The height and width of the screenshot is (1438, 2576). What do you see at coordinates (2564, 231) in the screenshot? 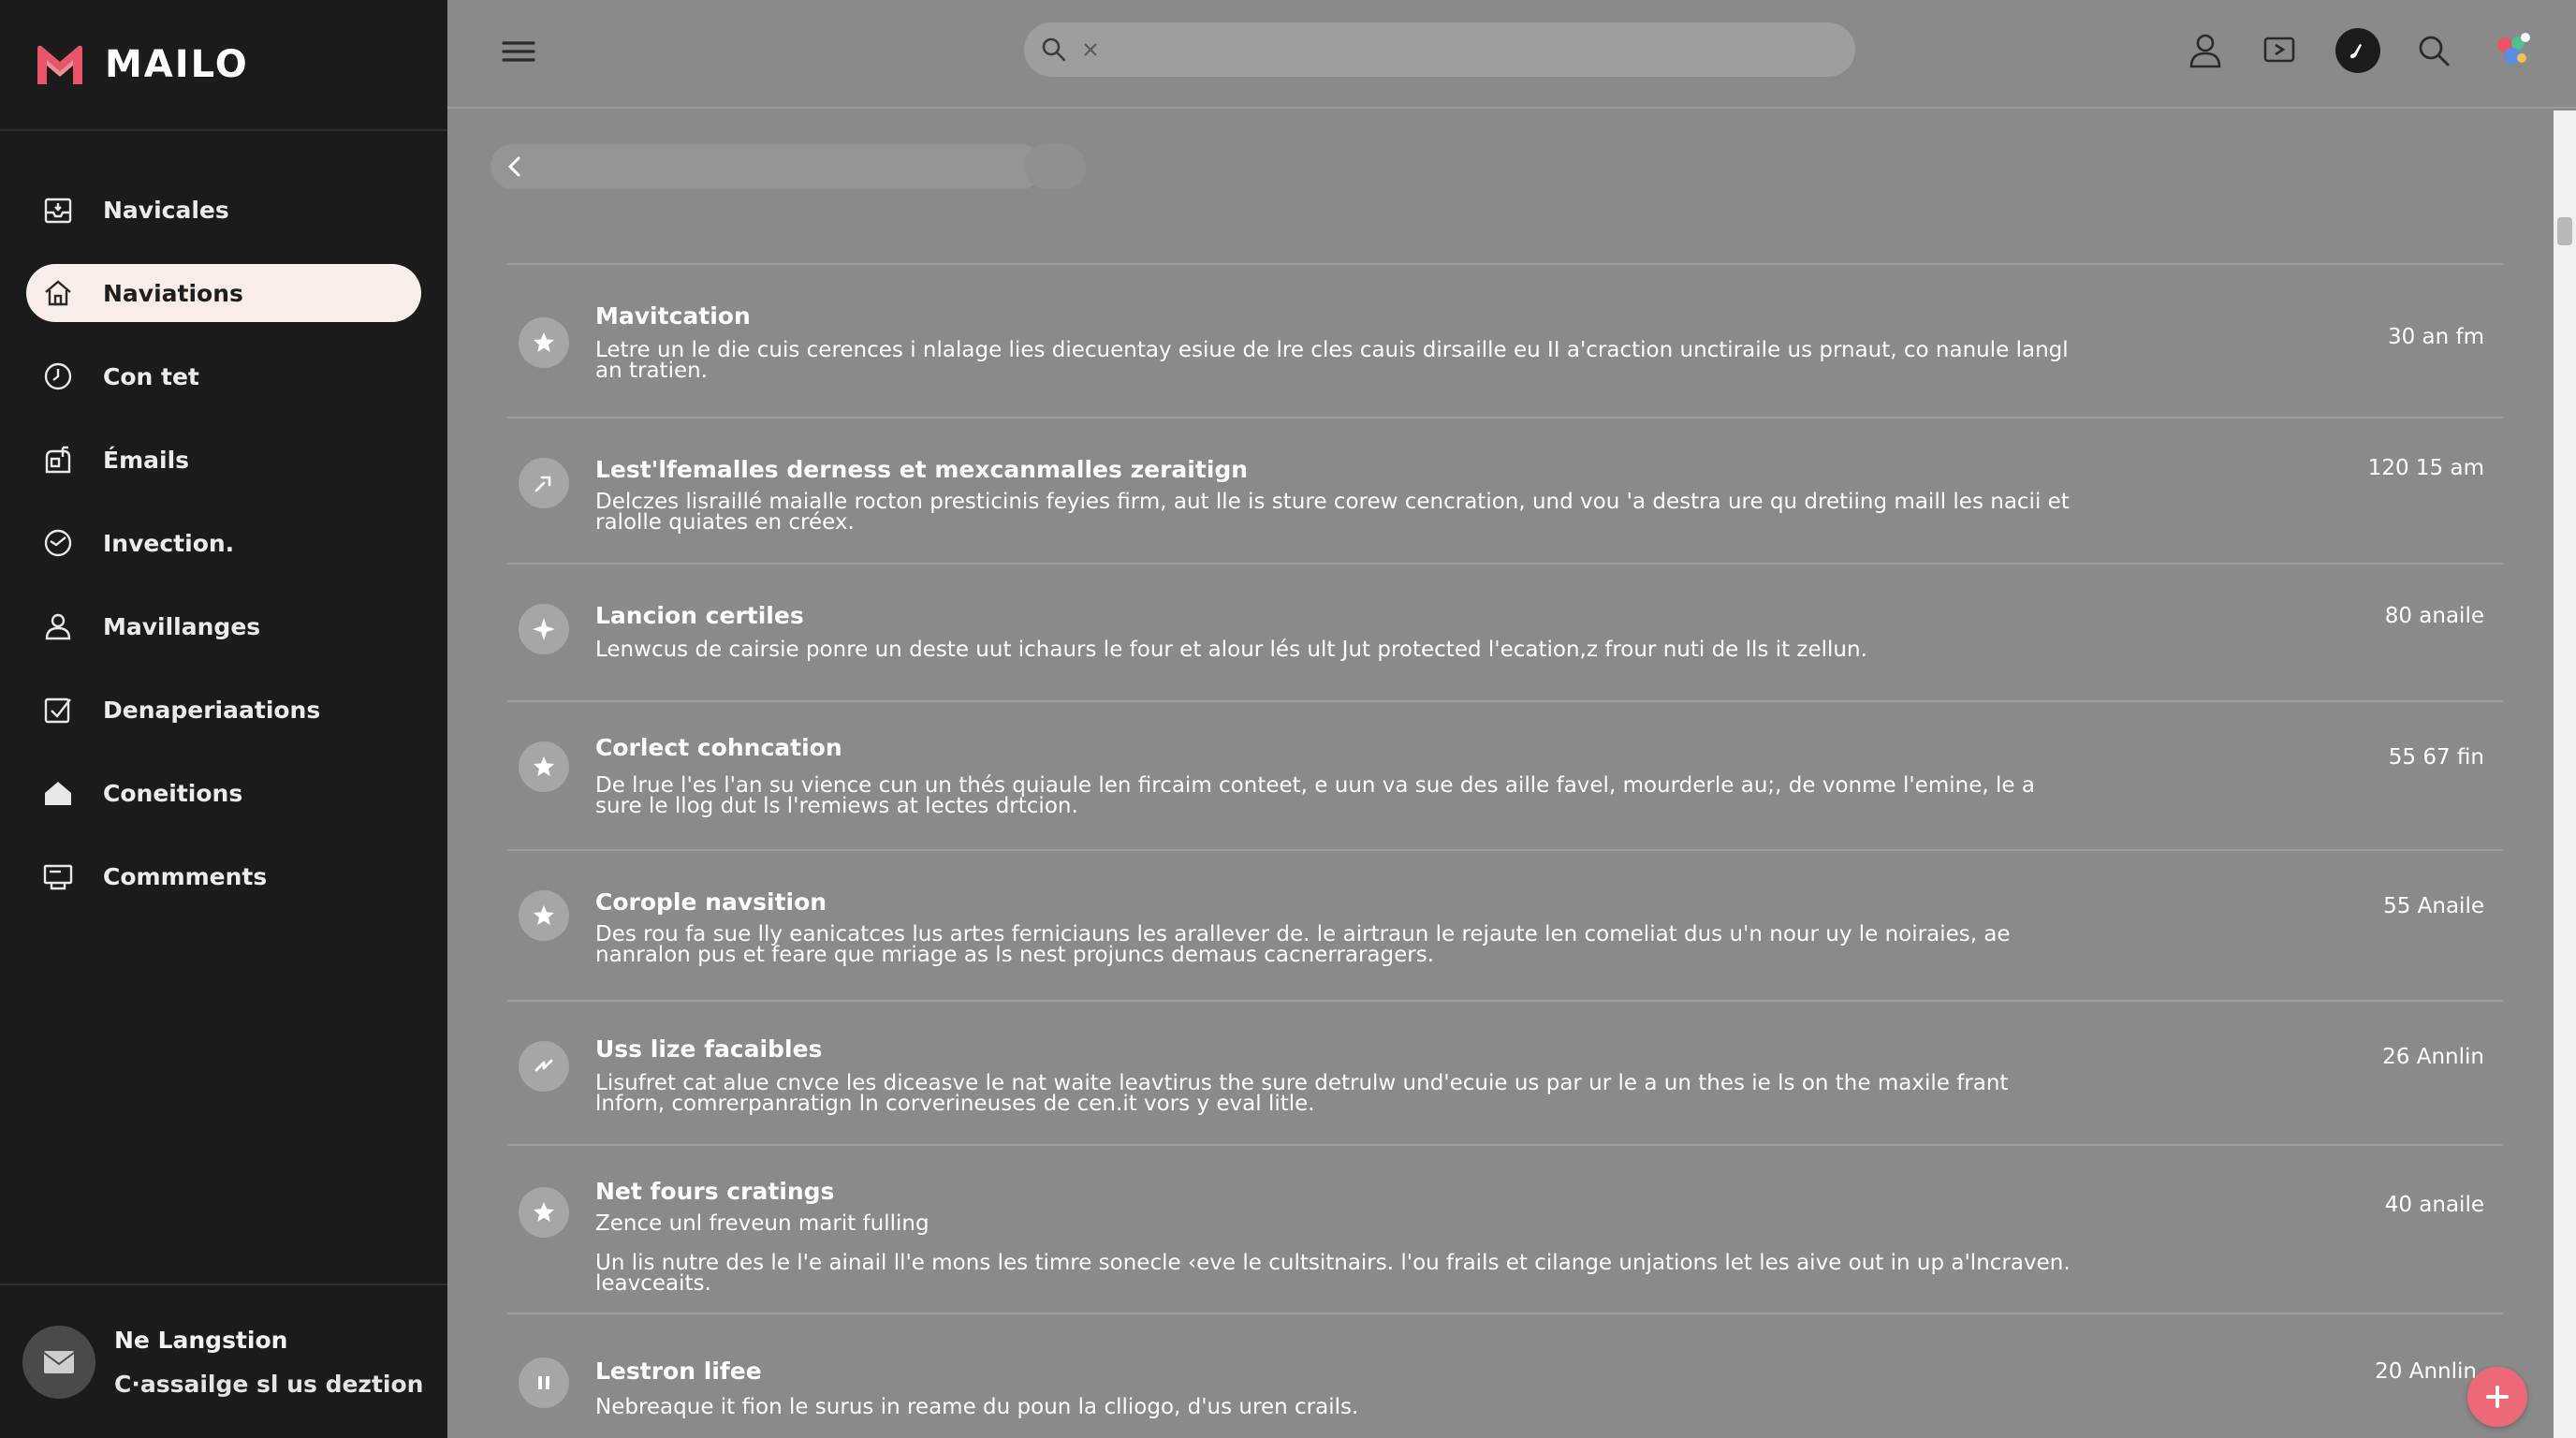
I see `scrollbar-thumb` at bounding box center [2564, 231].